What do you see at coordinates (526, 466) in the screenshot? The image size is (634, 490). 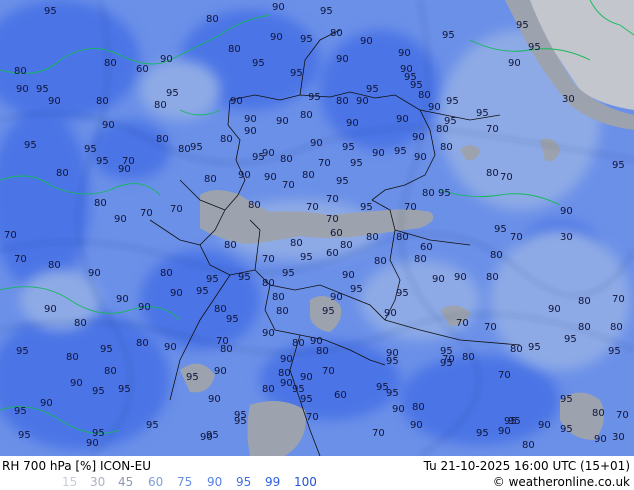 I see `valid-datetime: Tu 21-10-2025 16:00 UTC (15+01)` at bounding box center [526, 466].